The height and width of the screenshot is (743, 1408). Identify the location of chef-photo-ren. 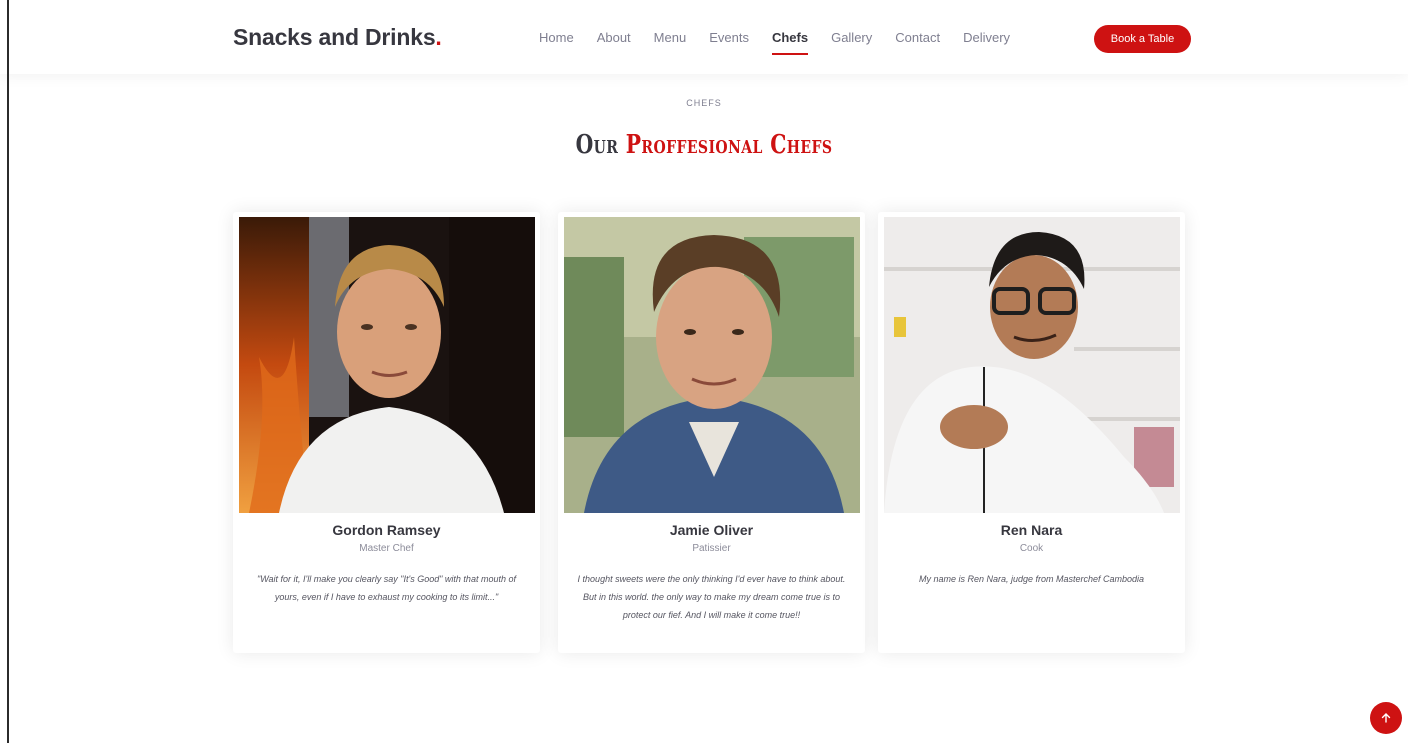
(1032, 365).